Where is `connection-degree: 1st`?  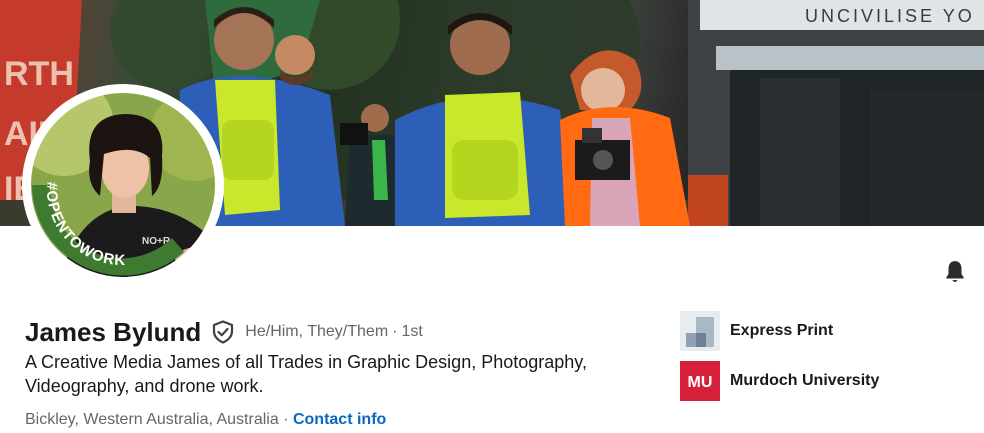 connection-degree: 1st is located at coordinates (412, 331).